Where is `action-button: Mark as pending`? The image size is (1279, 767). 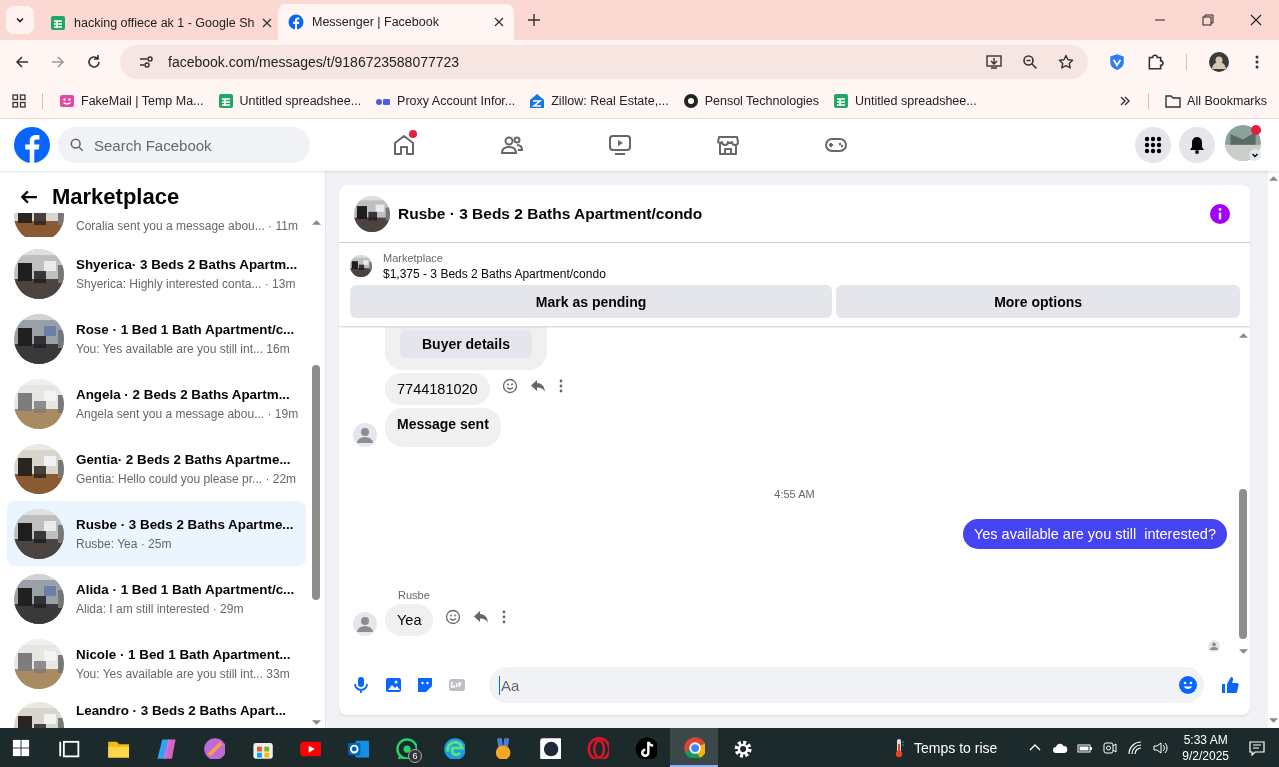 action-button: Mark as pending is located at coordinates (591, 301).